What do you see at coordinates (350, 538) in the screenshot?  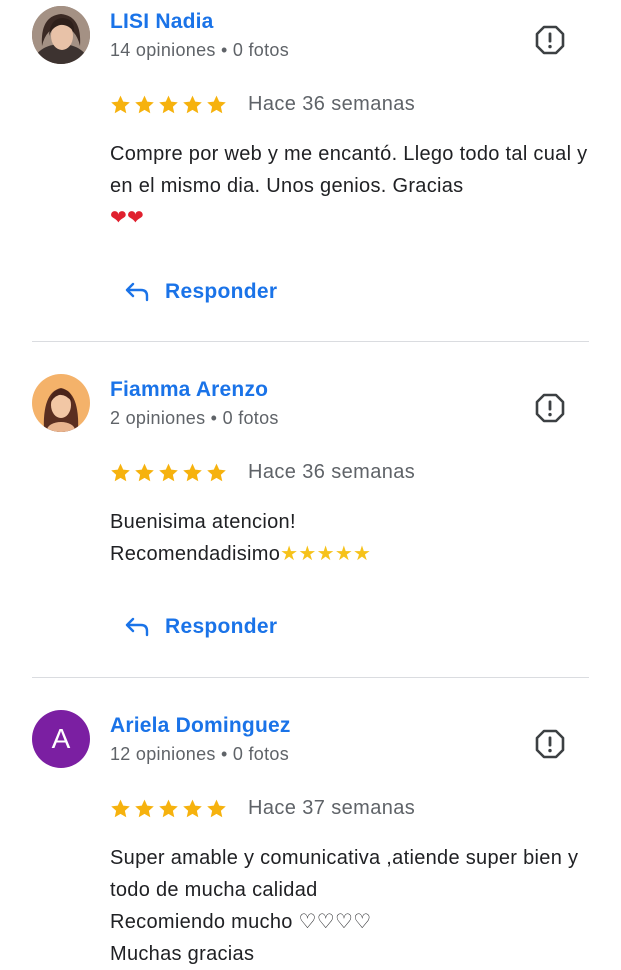 I see `review-text: Buenisima atencion! Recomendadisimo★★★★★` at bounding box center [350, 538].